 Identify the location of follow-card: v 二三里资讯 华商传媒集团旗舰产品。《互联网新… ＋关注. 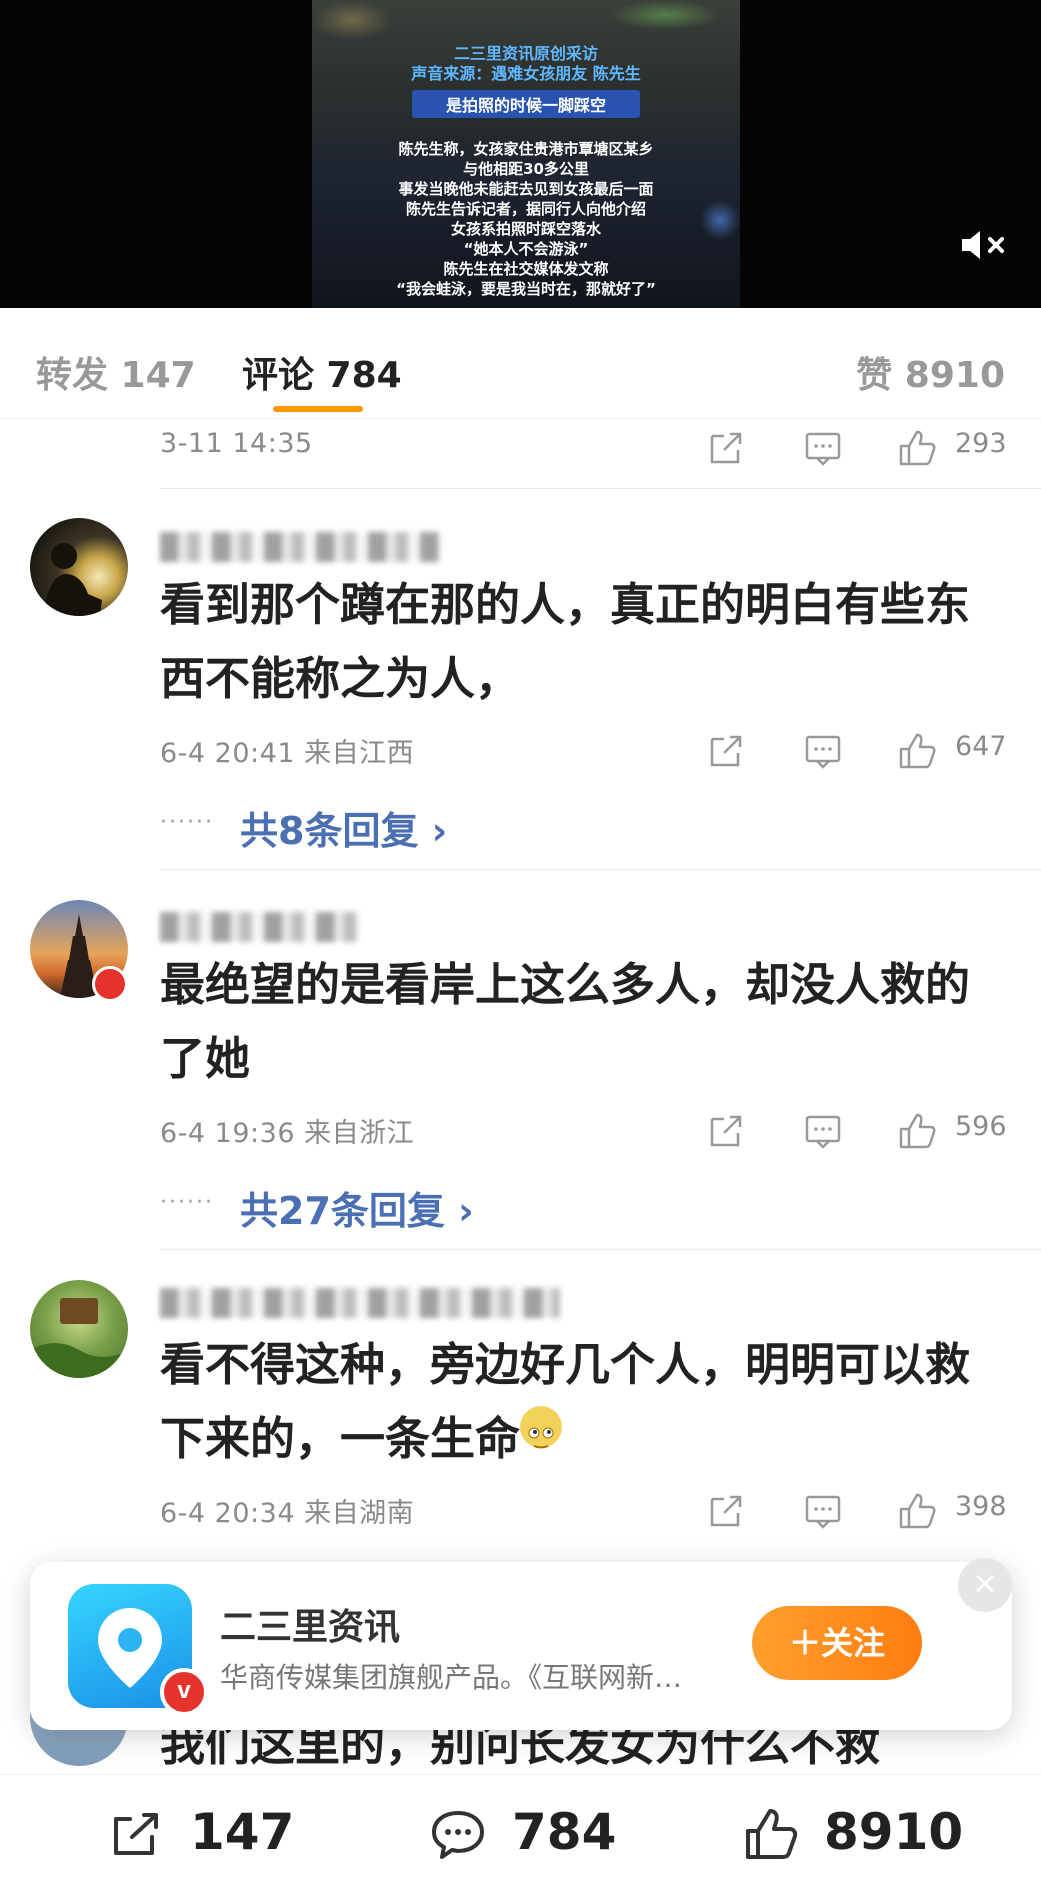
(521, 1646).